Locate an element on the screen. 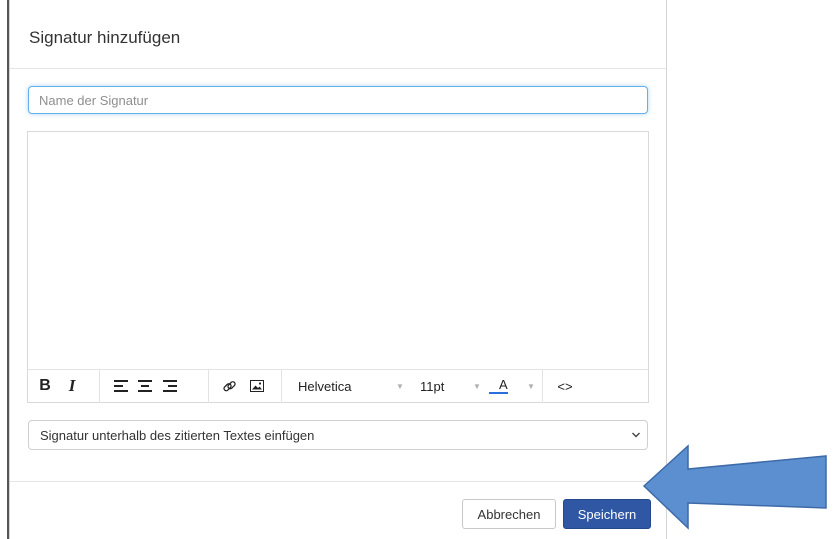 Image resolution: width=834 pixels, height=539 pixels. link-icon is located at coordinates (229, 385).